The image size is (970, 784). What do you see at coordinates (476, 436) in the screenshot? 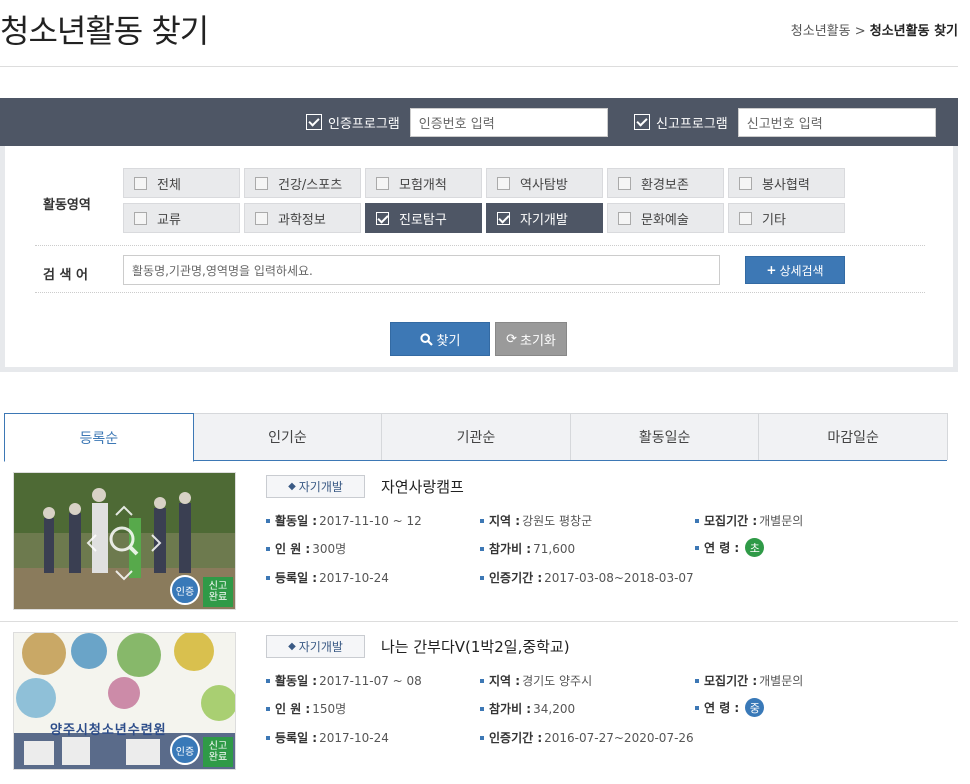
I see `tab-organization: 기관순` at bounding box center [476, 436].